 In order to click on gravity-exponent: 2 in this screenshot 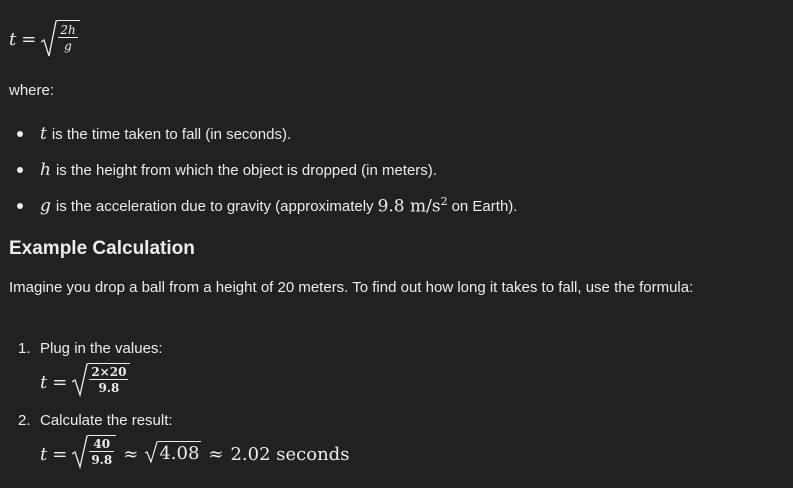, I will do `click(444, 202)`.